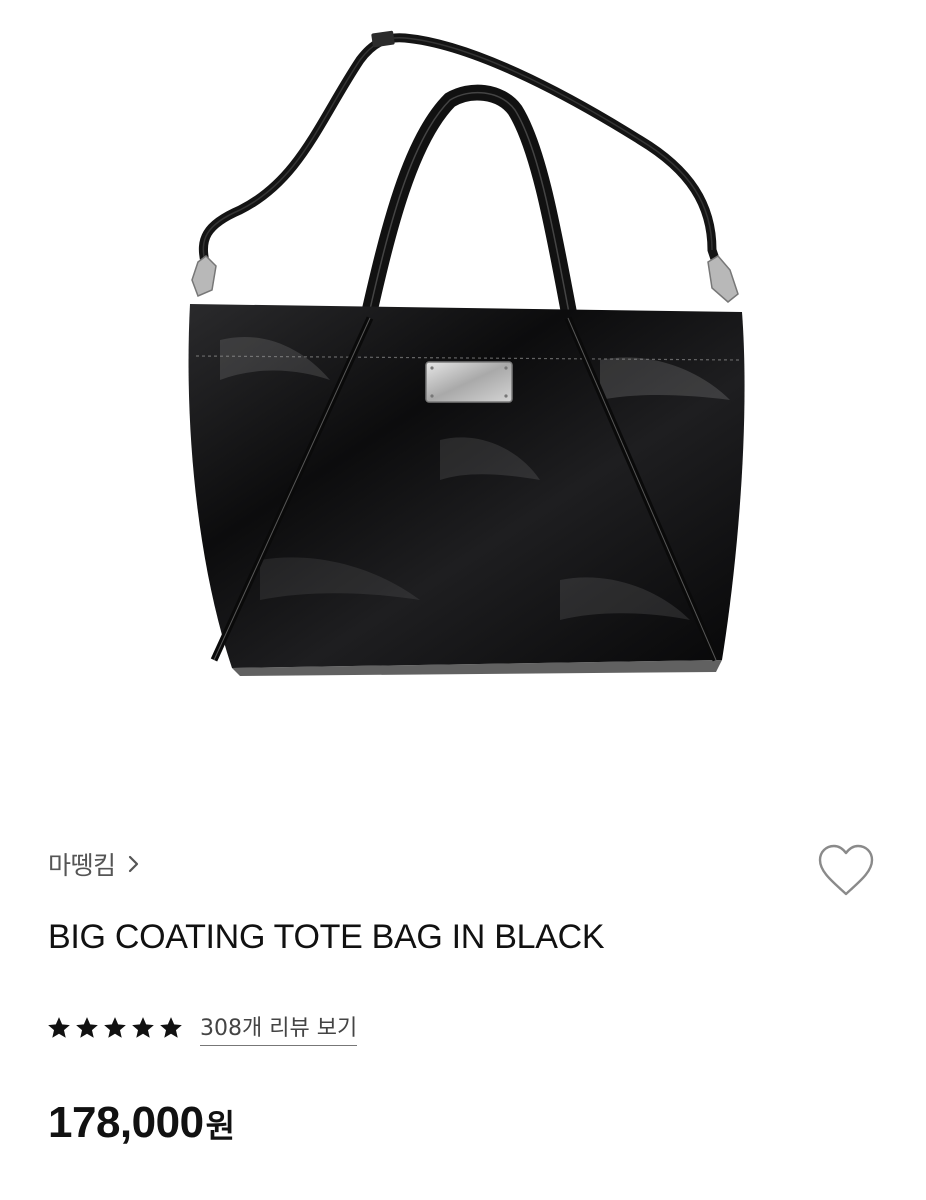 Image resolution: width=926 pixels, height=1200 pixels. I want to click on wishlist-button, so click(846, 871).